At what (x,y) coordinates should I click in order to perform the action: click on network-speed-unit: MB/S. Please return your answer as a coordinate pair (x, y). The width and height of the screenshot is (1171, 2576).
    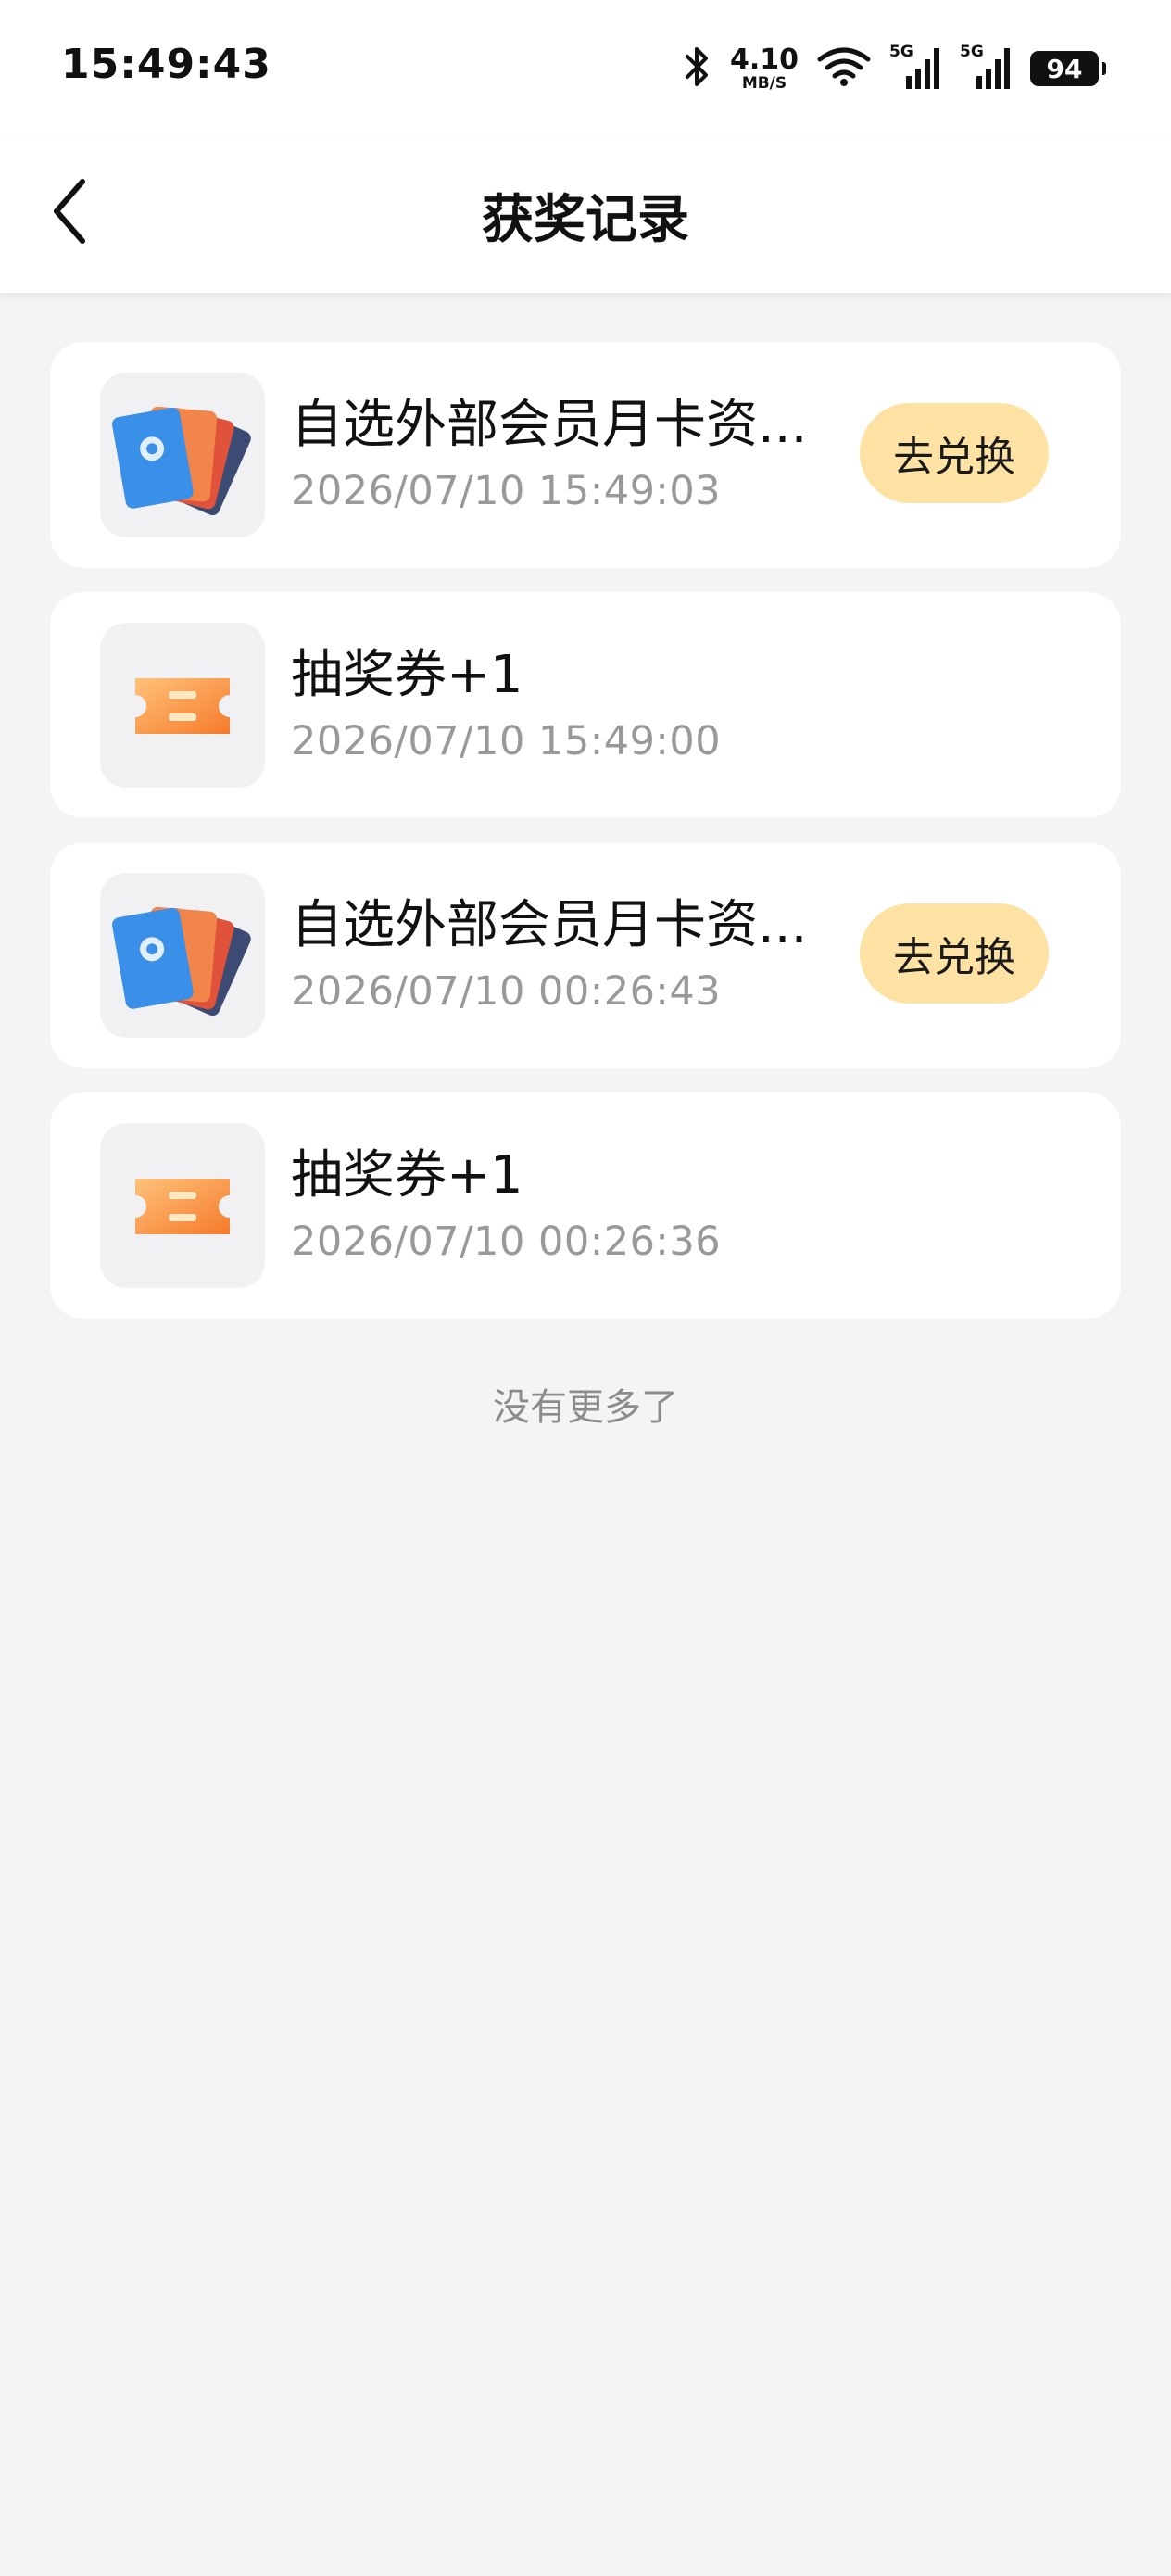
    Looking at the image, I should click on (764, 83).